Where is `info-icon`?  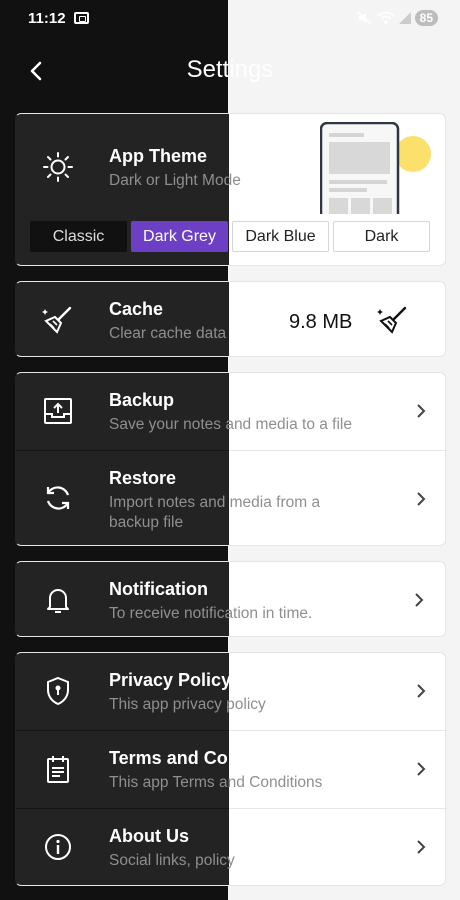
info-icon is located at coordinates (58, 847).